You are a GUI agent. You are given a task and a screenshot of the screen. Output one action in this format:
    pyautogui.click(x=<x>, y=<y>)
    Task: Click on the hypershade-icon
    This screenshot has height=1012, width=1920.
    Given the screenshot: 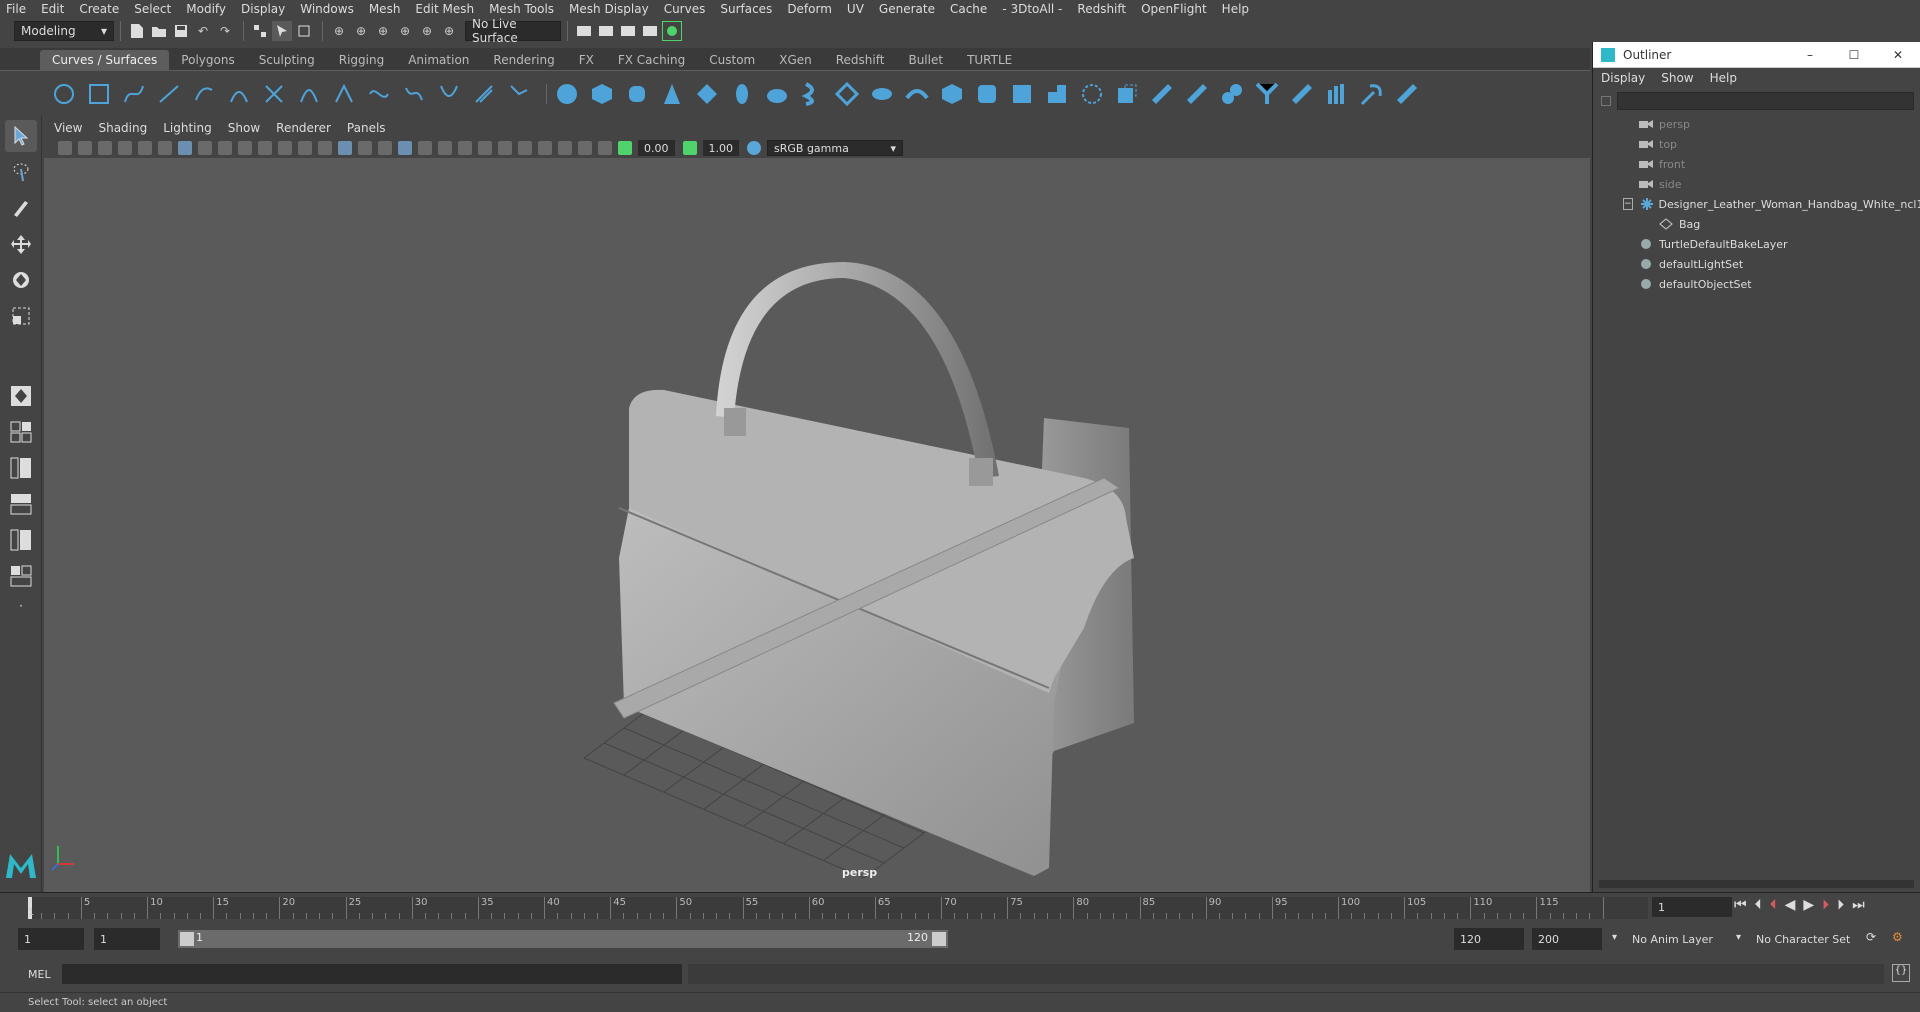 What is the action you would take?
    pyautogui.click(x=650, y=31)
    